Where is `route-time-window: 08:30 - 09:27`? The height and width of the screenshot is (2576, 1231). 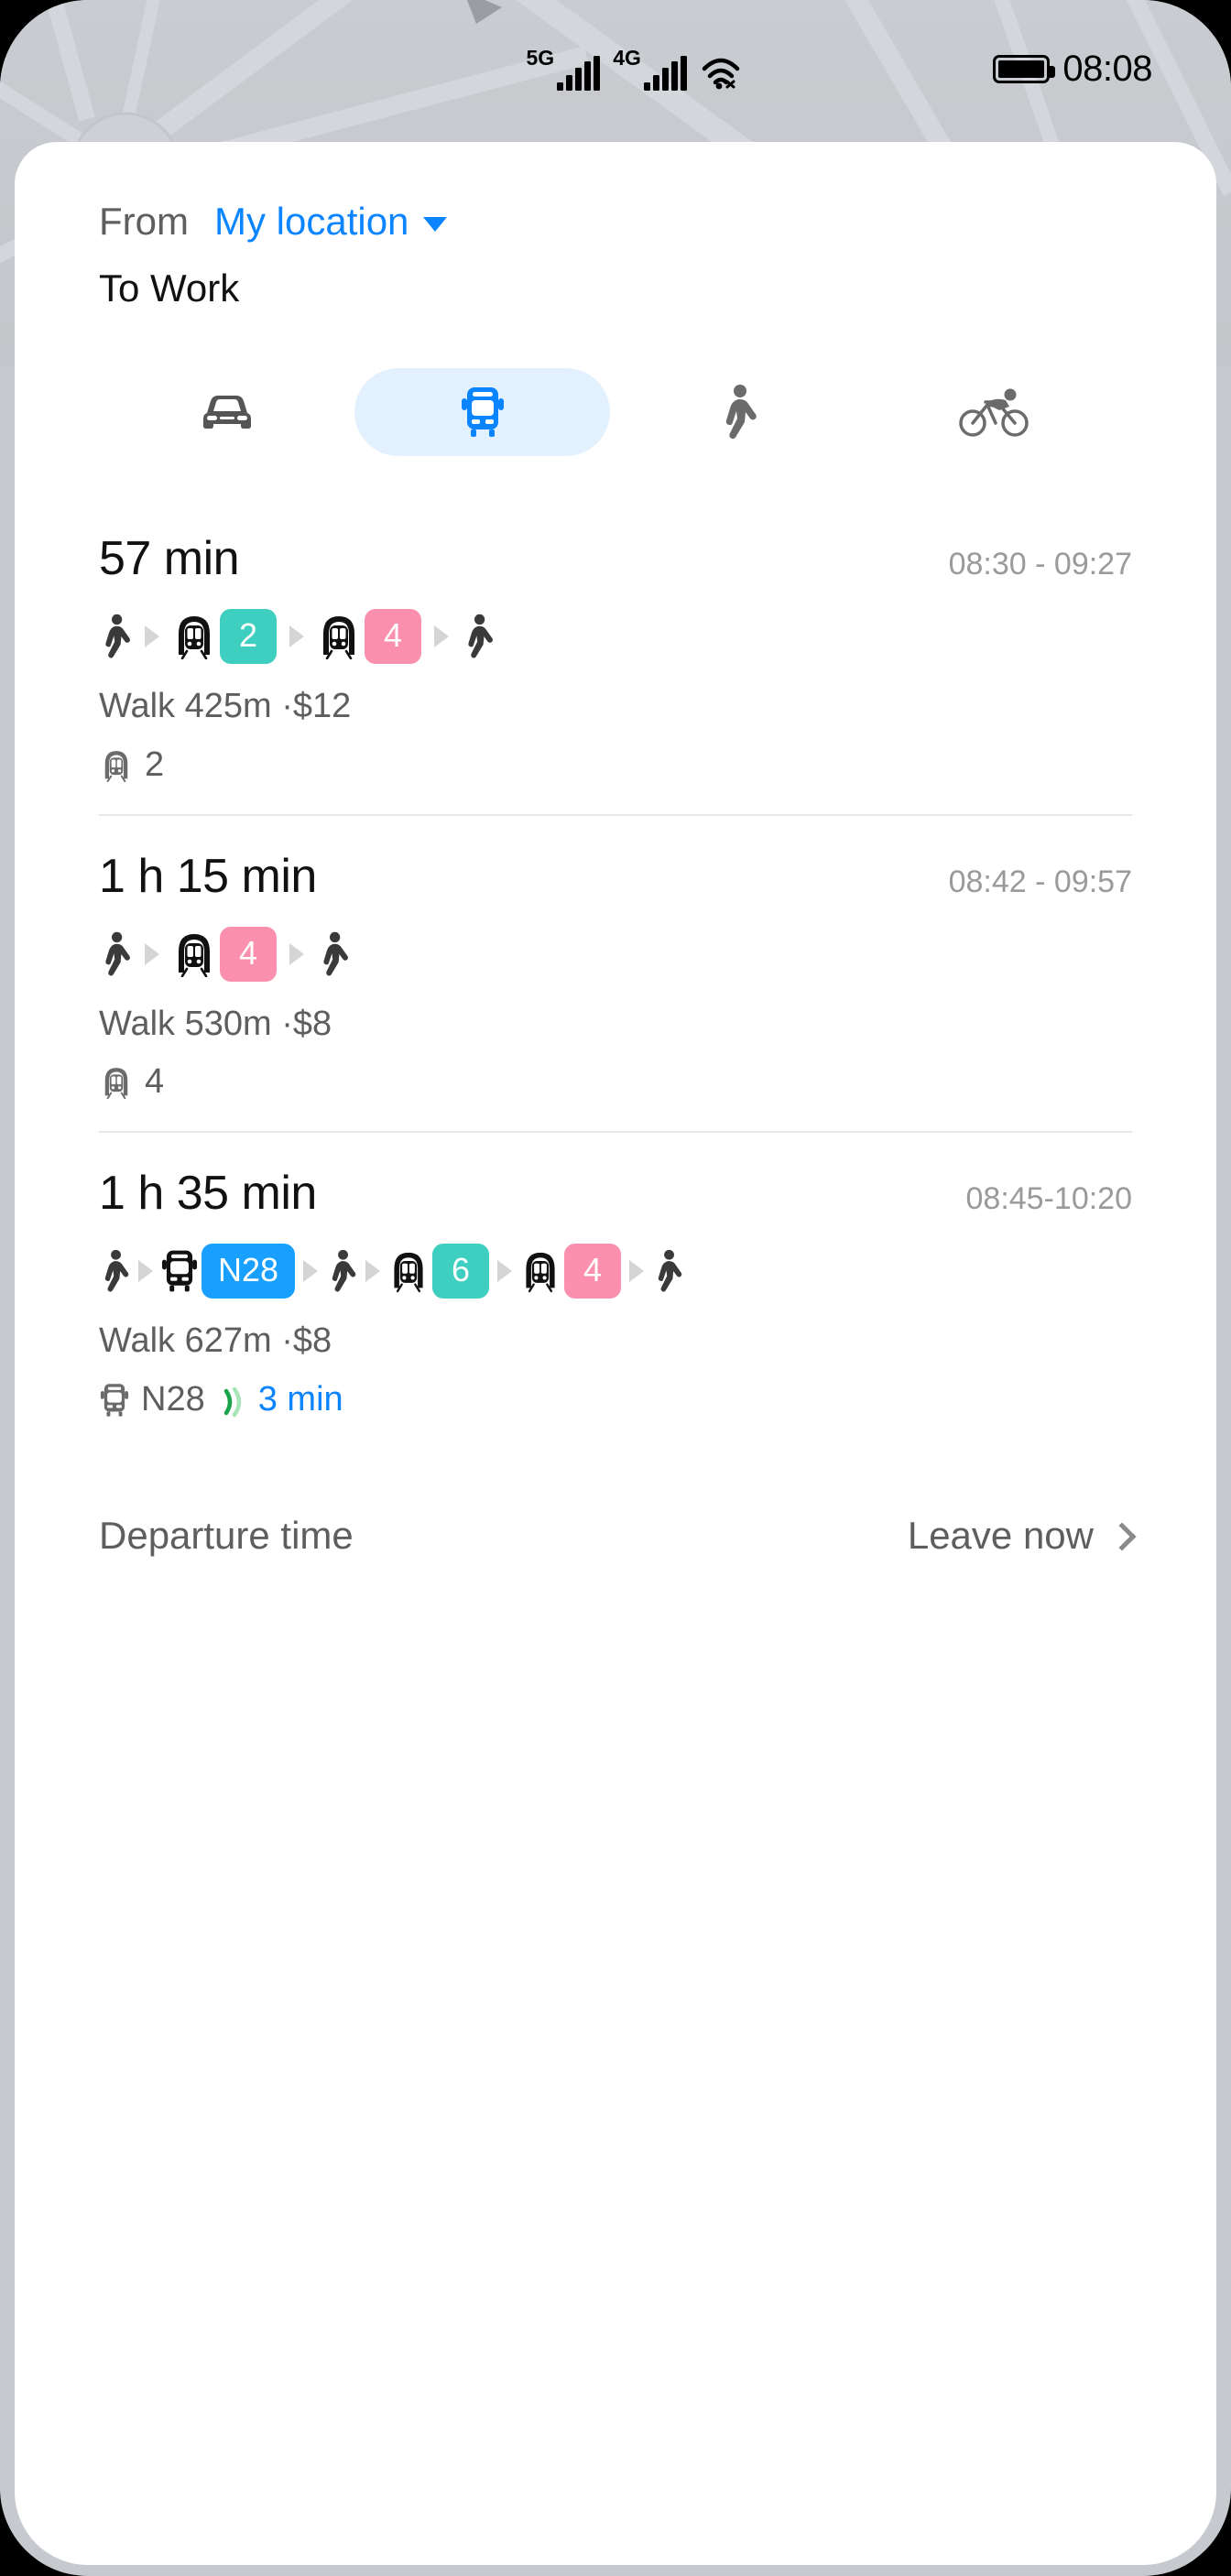 route-time-window: 08:30 - 09:27 is located at coordinates (1040, 564).